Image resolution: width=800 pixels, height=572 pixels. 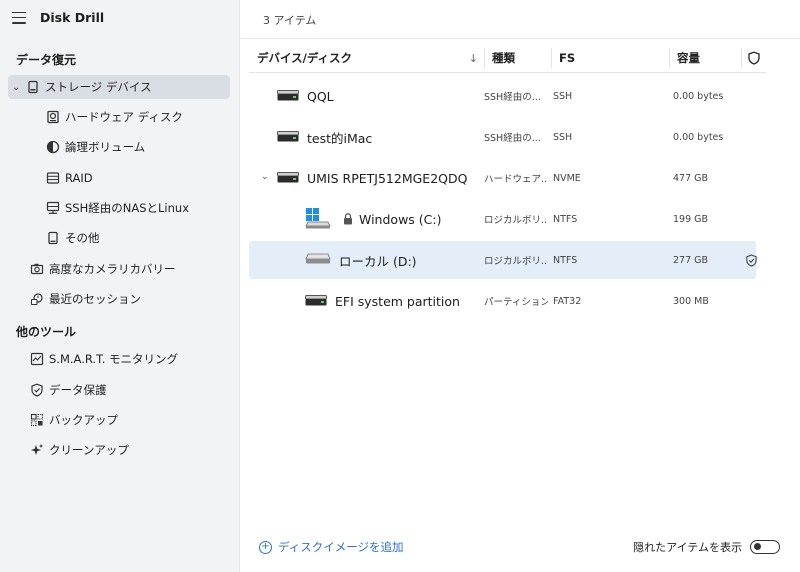 I want to click on sidebar-item-label: バックアップ, so click(x=83, y=420).